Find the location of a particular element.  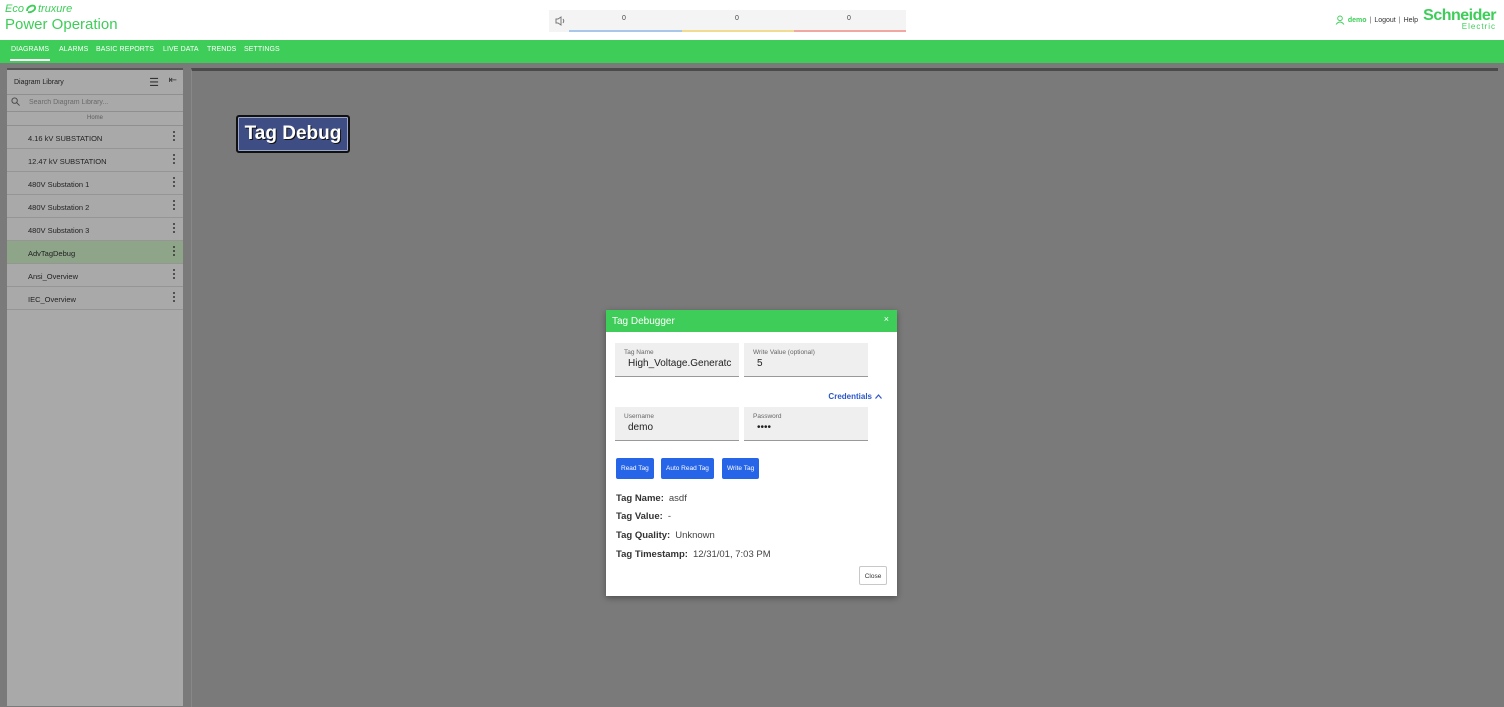

alarm-low-line is located at coordinates (625, 31).